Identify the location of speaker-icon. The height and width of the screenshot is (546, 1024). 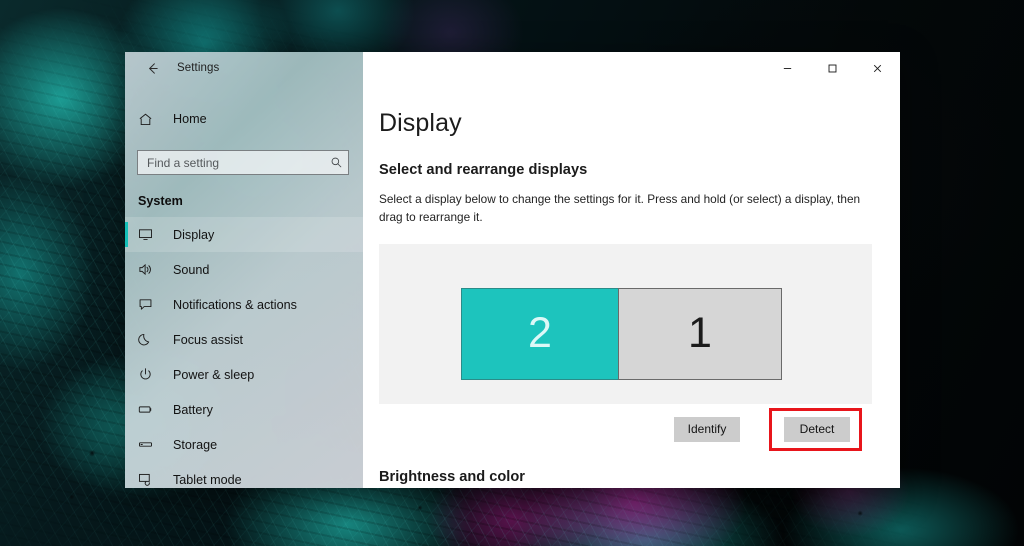
(151, 269).